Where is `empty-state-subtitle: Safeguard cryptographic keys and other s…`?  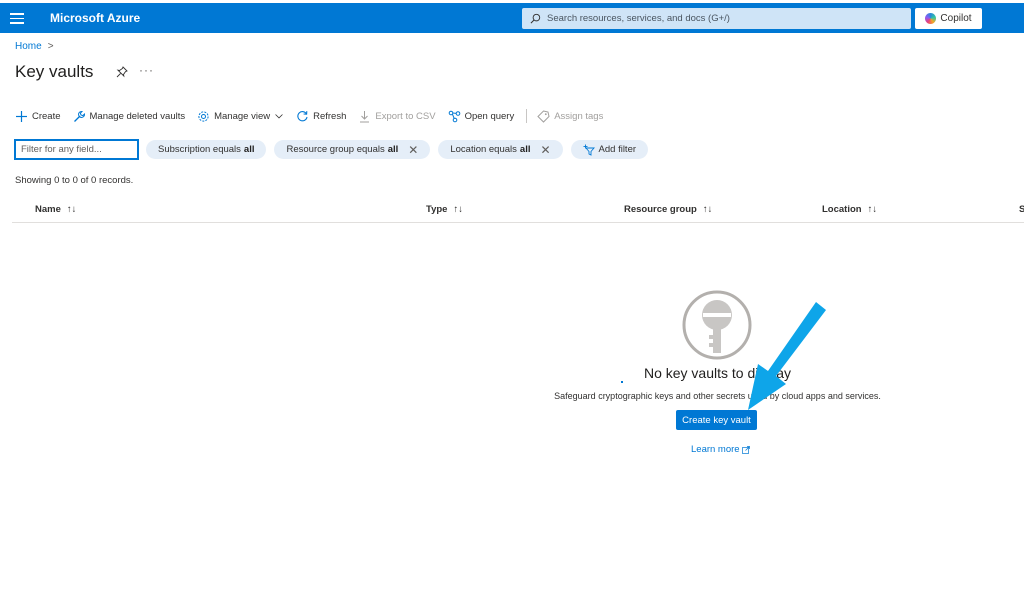 empty-state-subtitle: Safeguard cryptographic keys and other s… is located at coordinates (717, 396).